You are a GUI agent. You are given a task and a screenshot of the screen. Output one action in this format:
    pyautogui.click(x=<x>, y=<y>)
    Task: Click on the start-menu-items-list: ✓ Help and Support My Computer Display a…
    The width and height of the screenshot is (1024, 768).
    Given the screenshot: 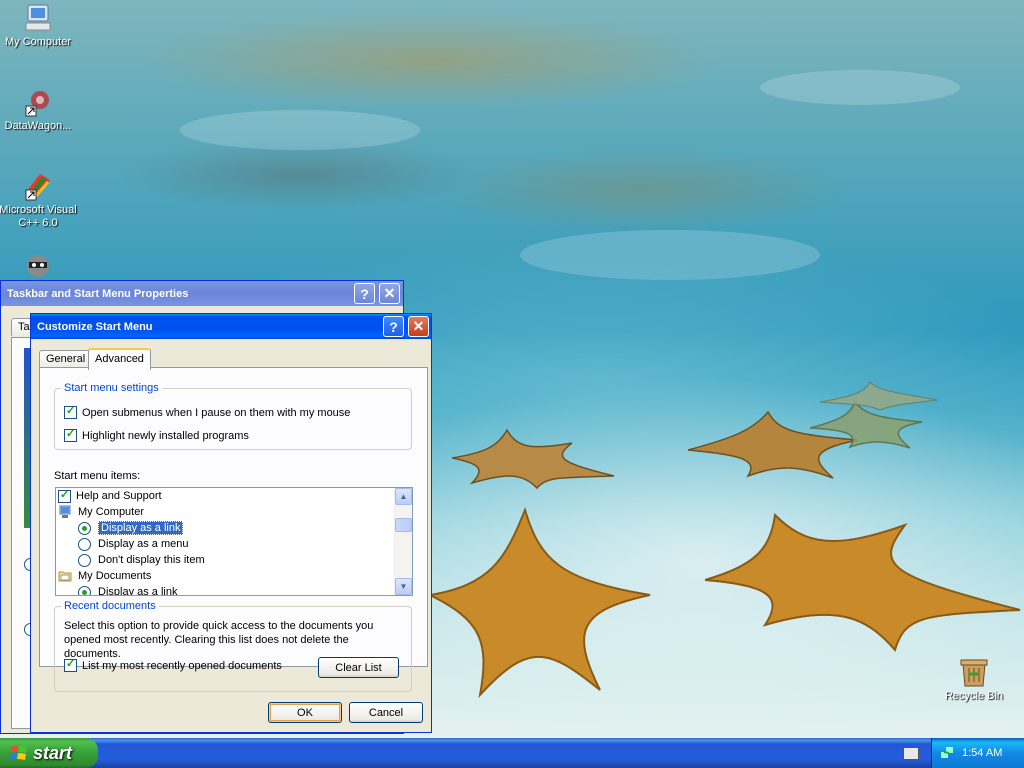 What is the action you would take?
    pyautogui.click(x=234, y=541)
    